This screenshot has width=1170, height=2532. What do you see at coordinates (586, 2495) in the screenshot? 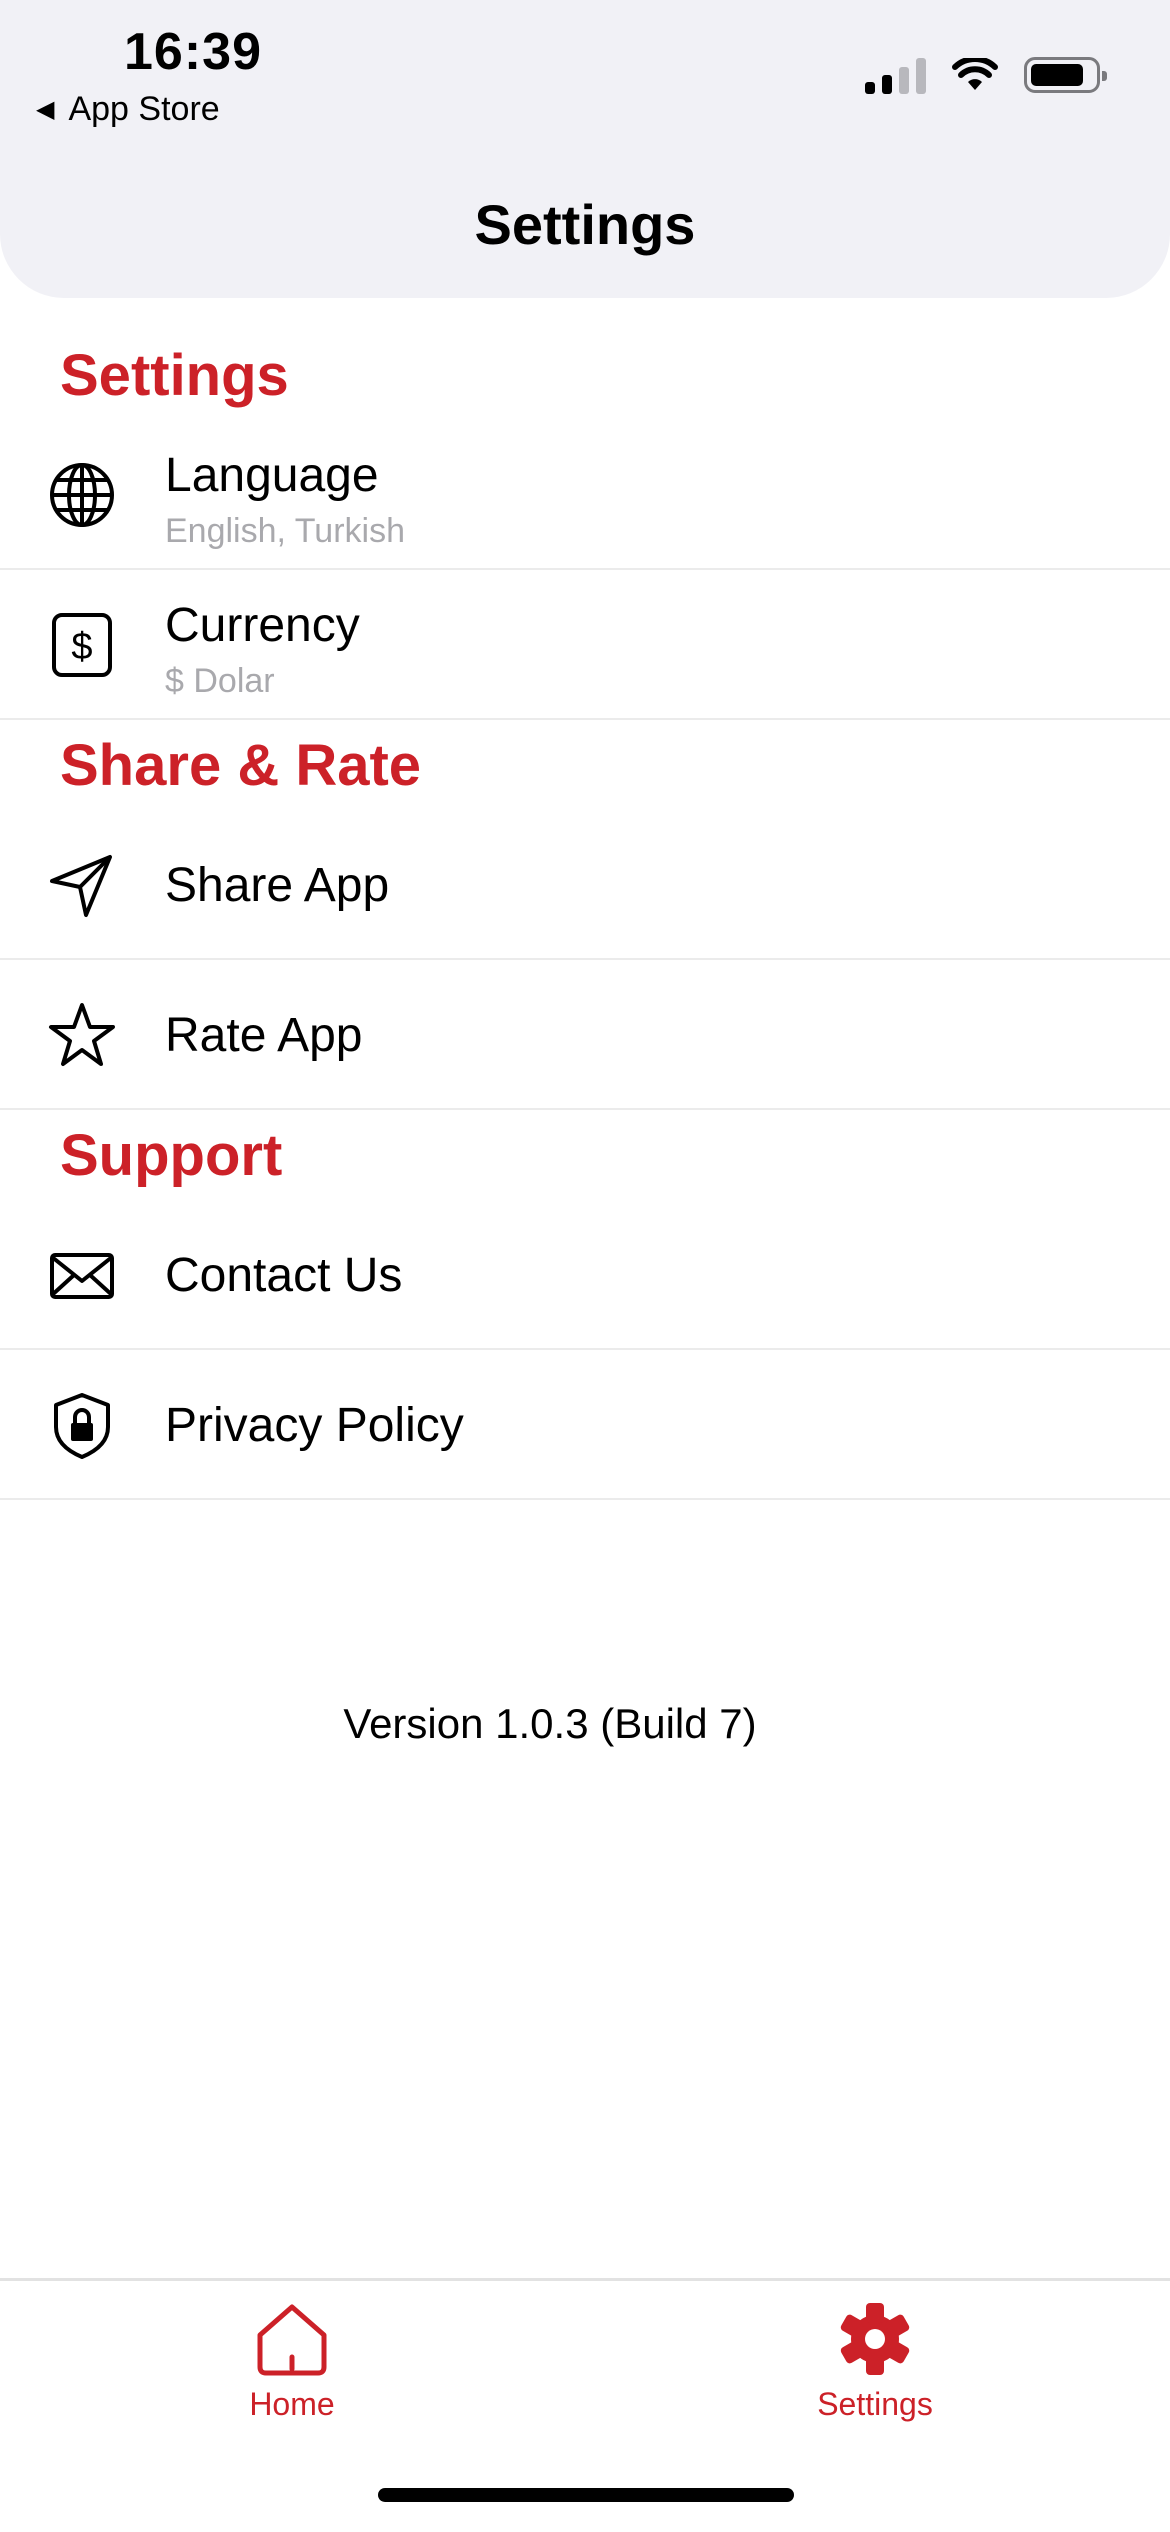
I see `home-indicator` at bounding box center [586, 2495].